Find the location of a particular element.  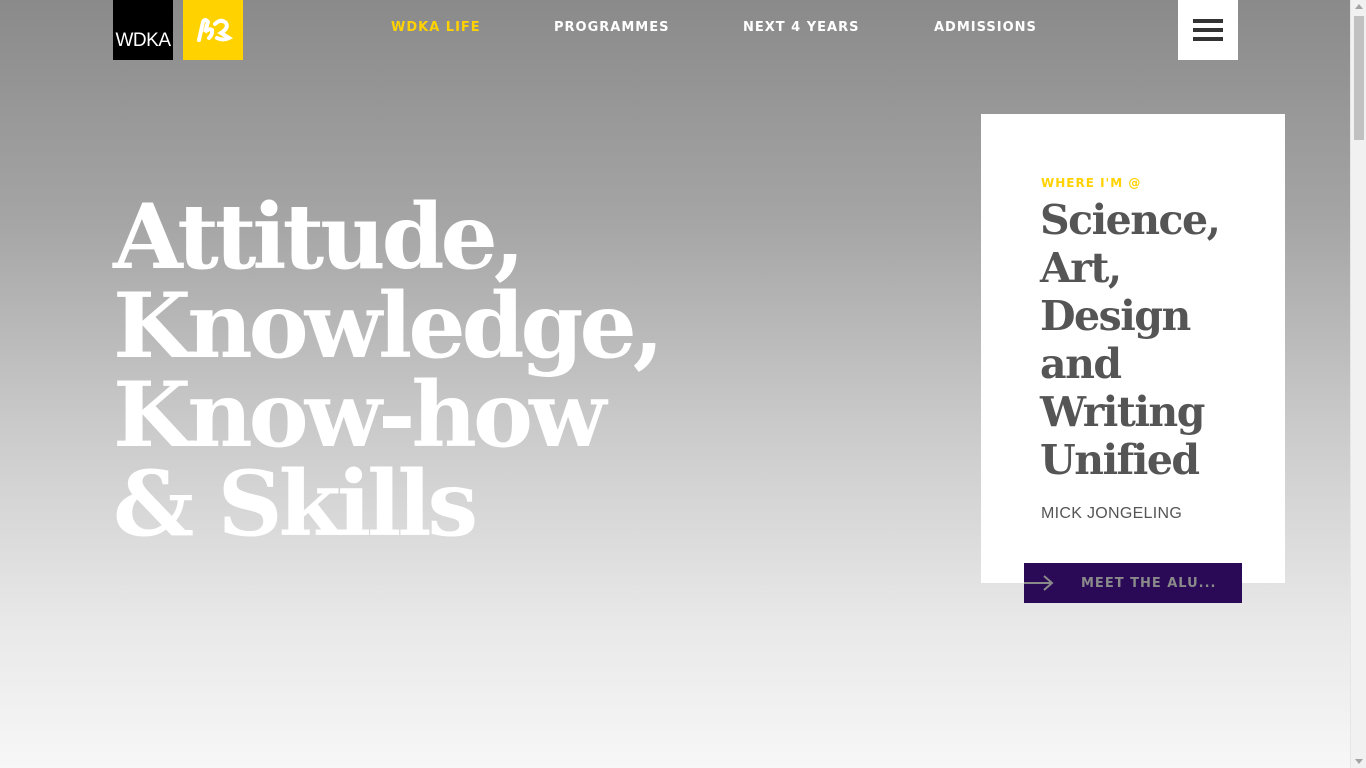

card-title-line: Art, is located at coordinates (1081, 268).